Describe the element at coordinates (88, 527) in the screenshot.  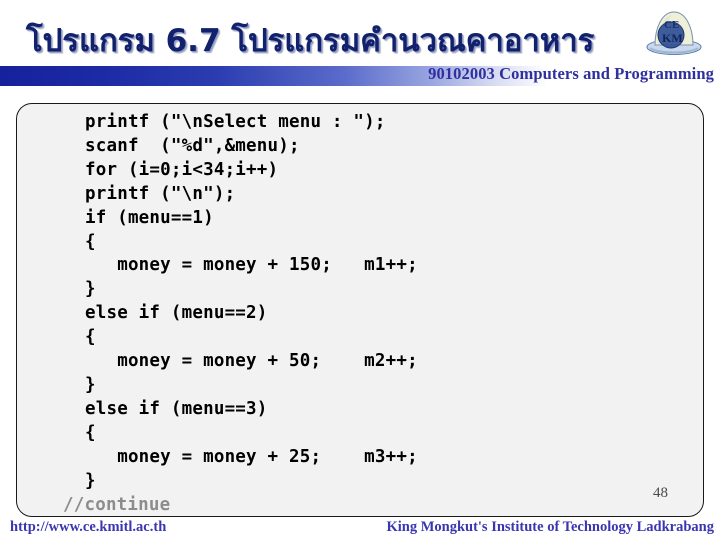
I see `footer-url: http://www.ce.kmitl.ac.th` at that location.